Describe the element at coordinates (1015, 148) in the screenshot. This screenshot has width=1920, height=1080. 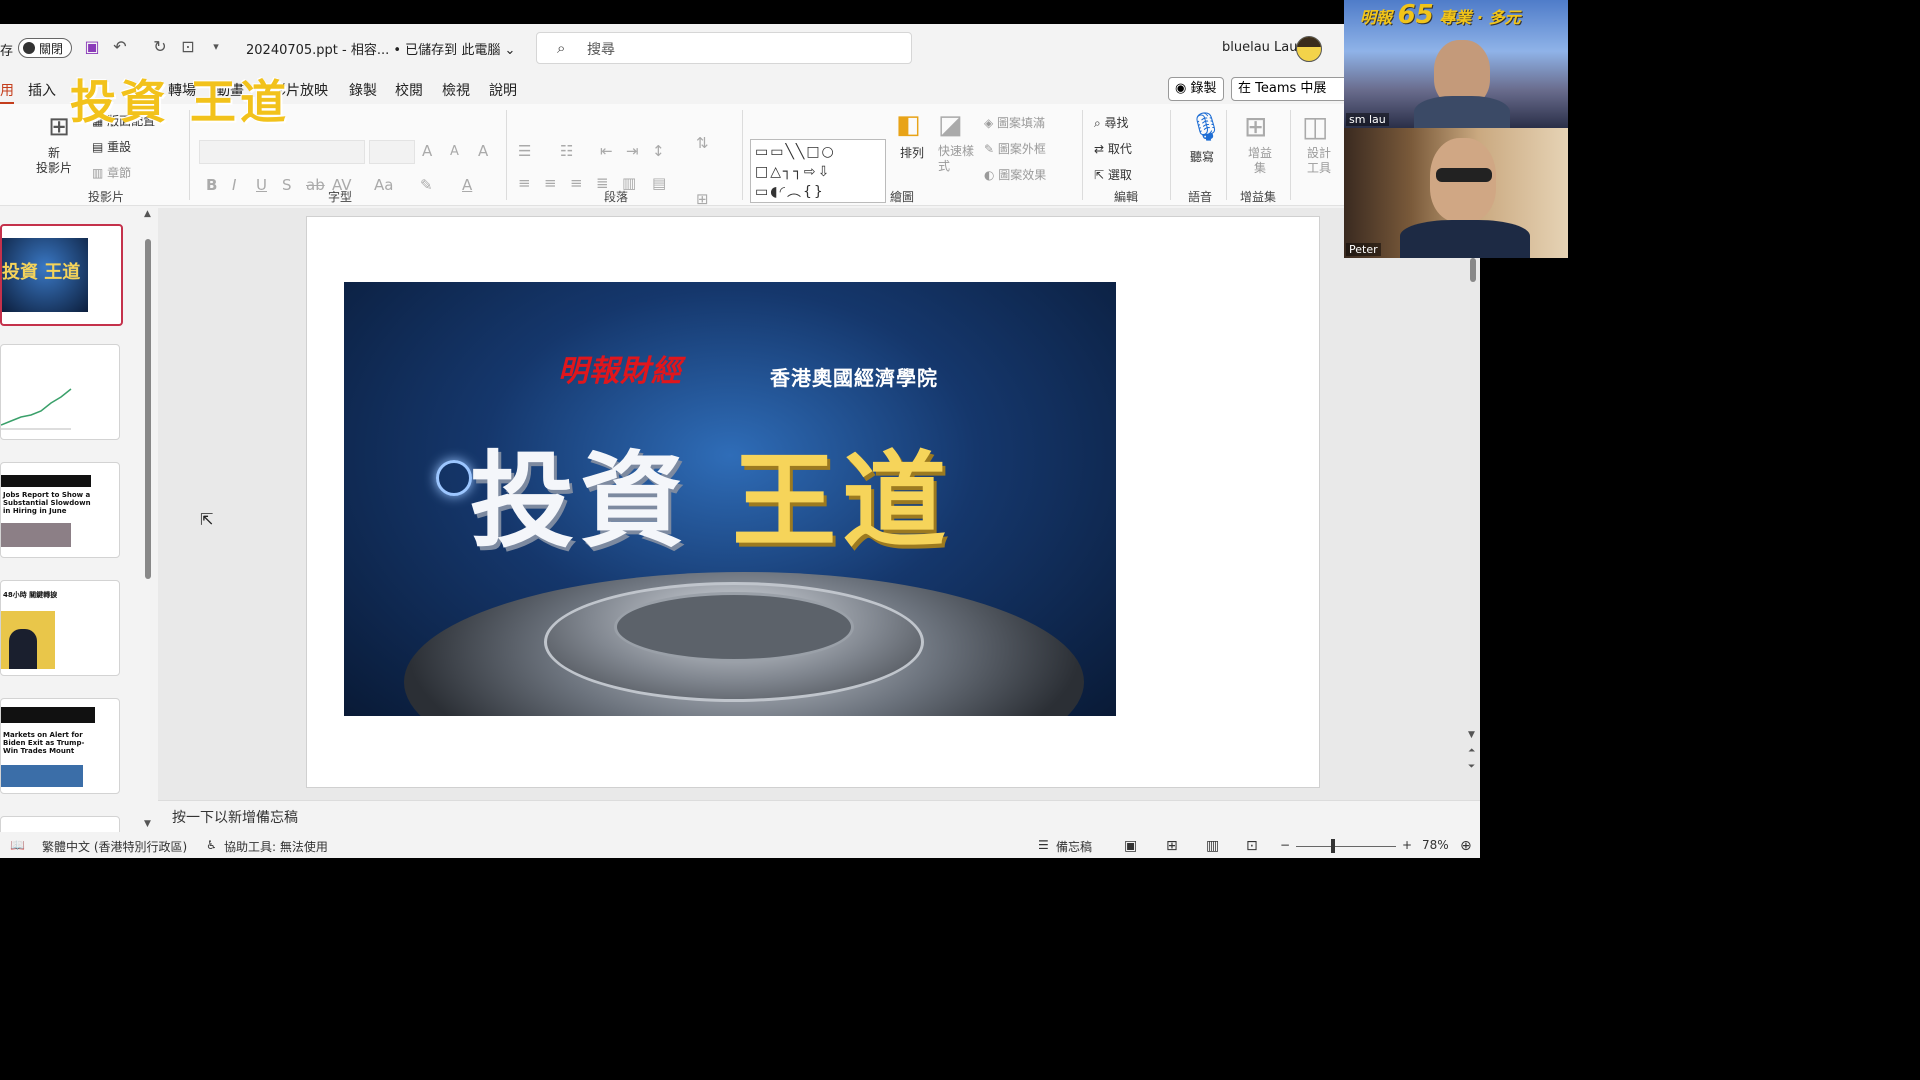
I see `shape-outline-button: ✎ 圖案外框` at that location.